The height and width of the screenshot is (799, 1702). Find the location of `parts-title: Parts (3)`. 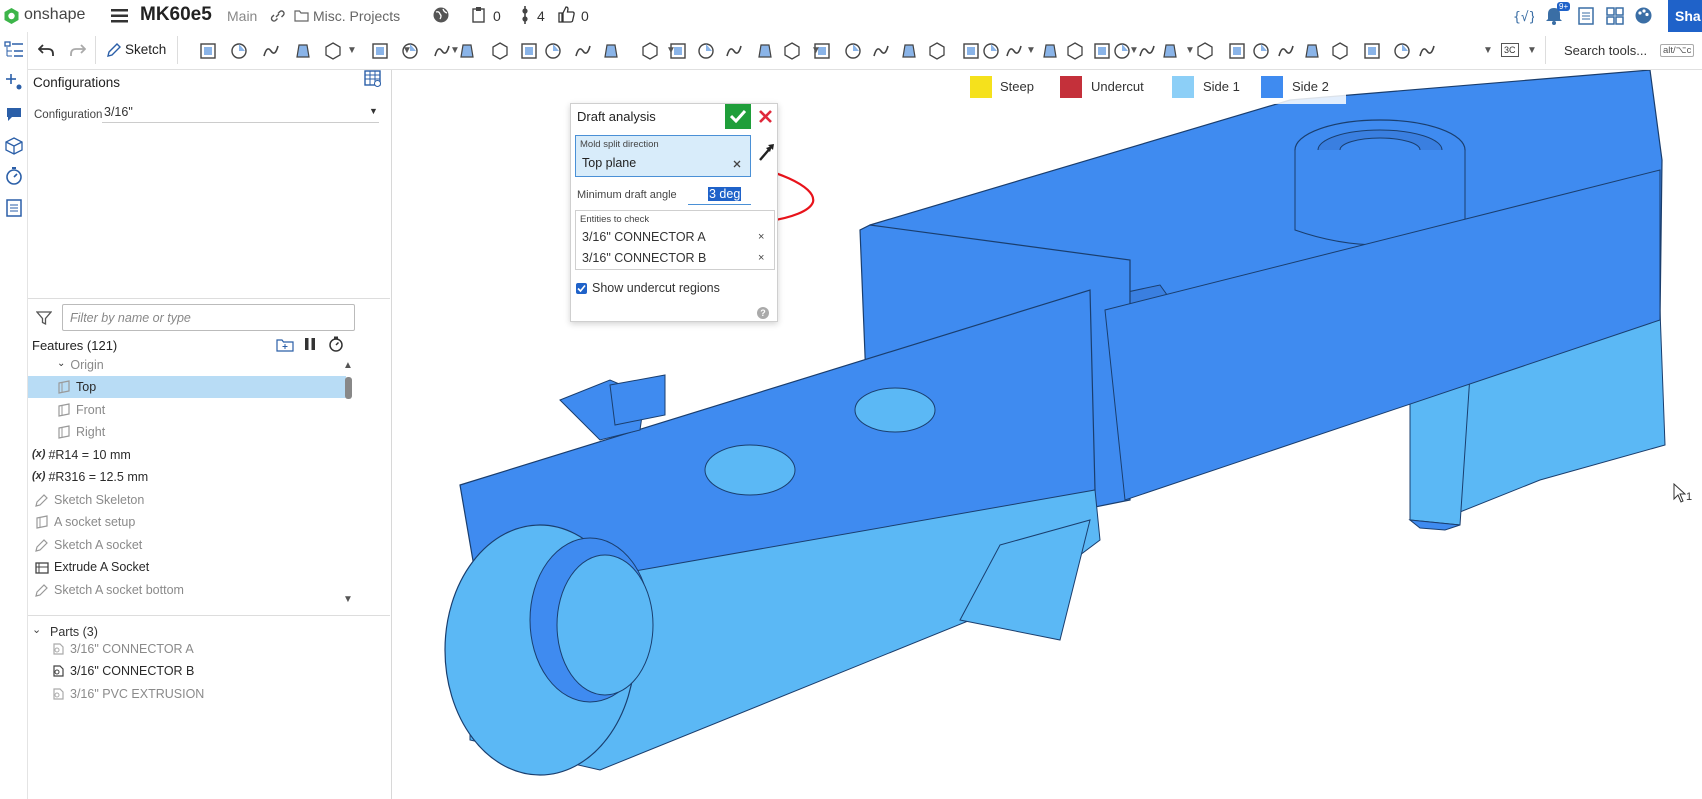

parts-title: Parts (3) is located at coordinates (74, 632).